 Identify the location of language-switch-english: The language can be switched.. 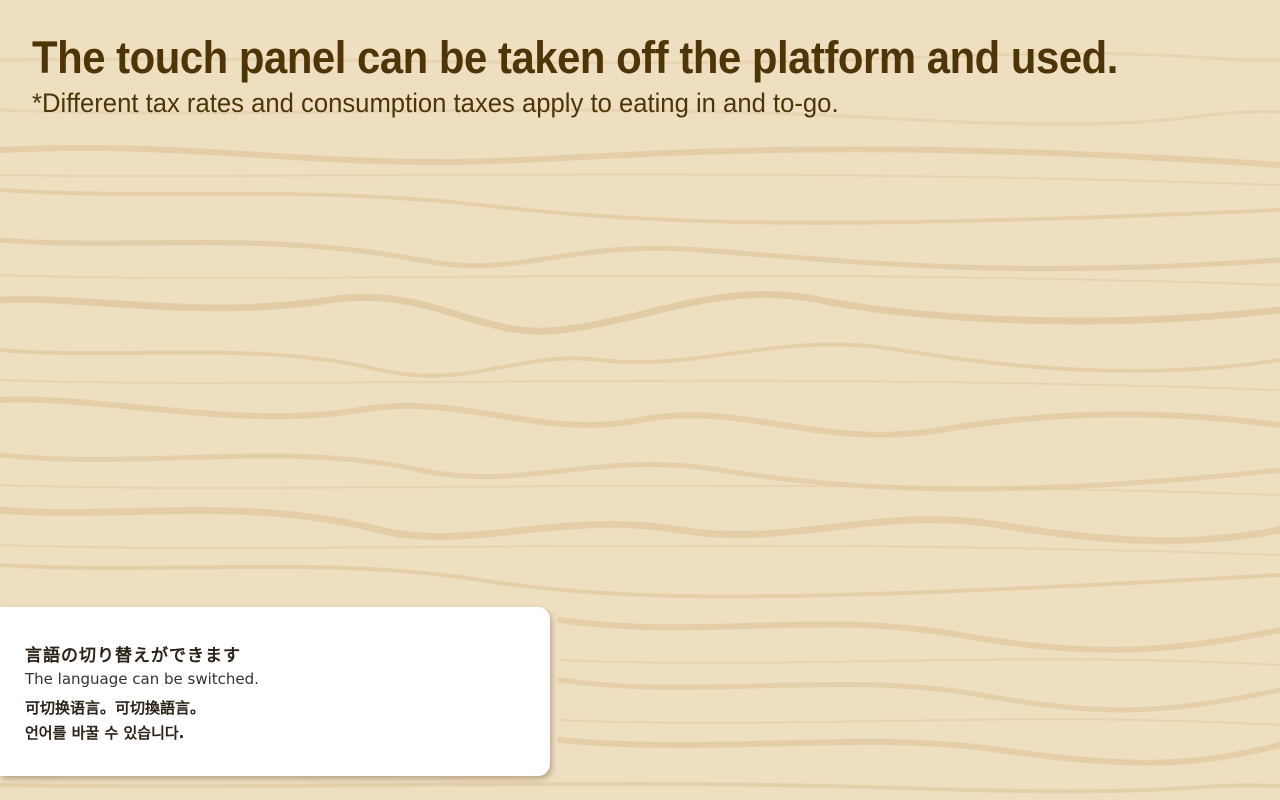
(142, 679).